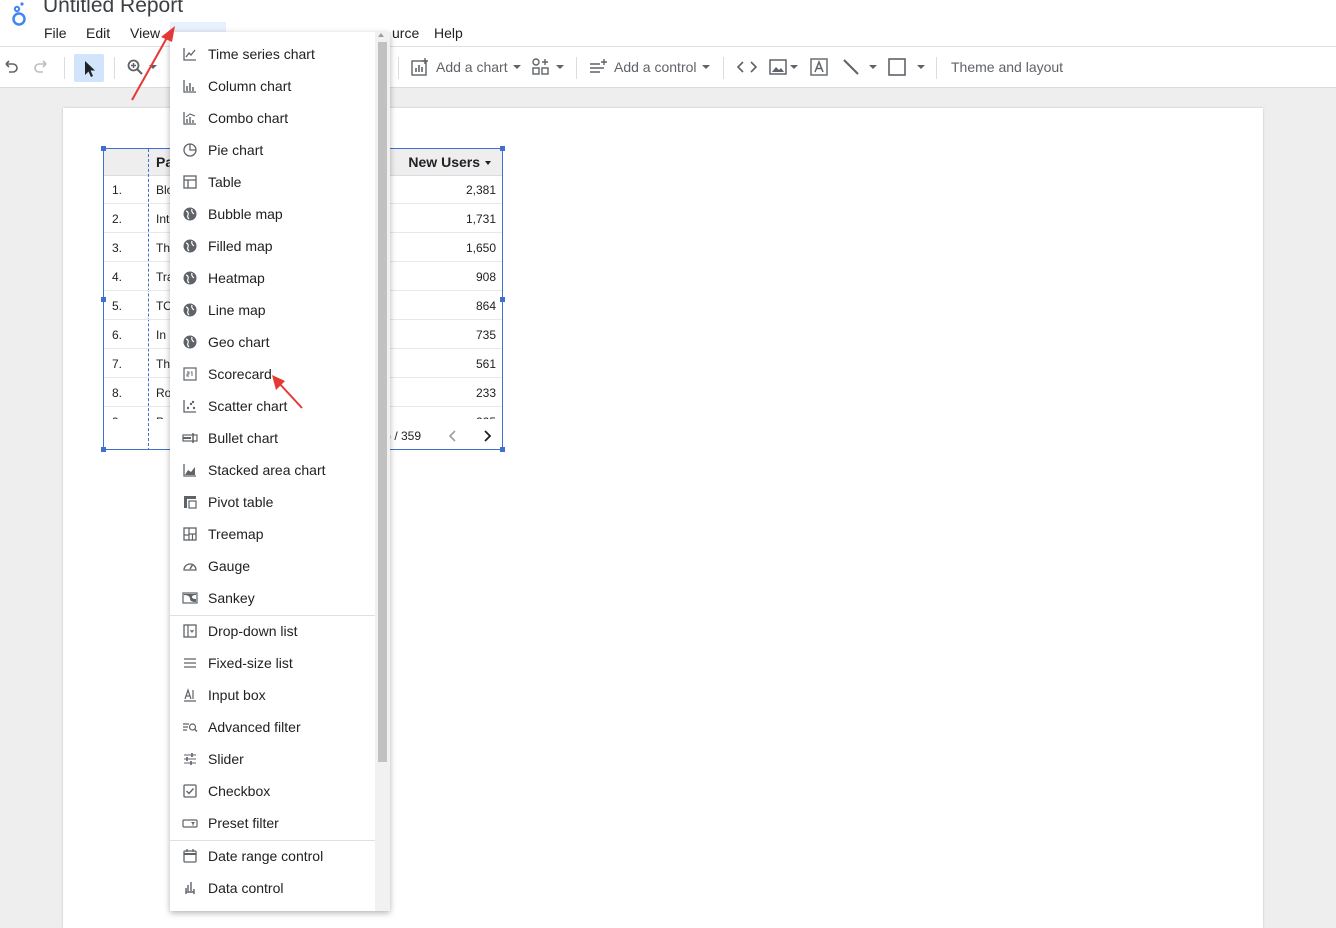  I want to click on menu-item-date-range-control: Date range control, so click(272, 856).